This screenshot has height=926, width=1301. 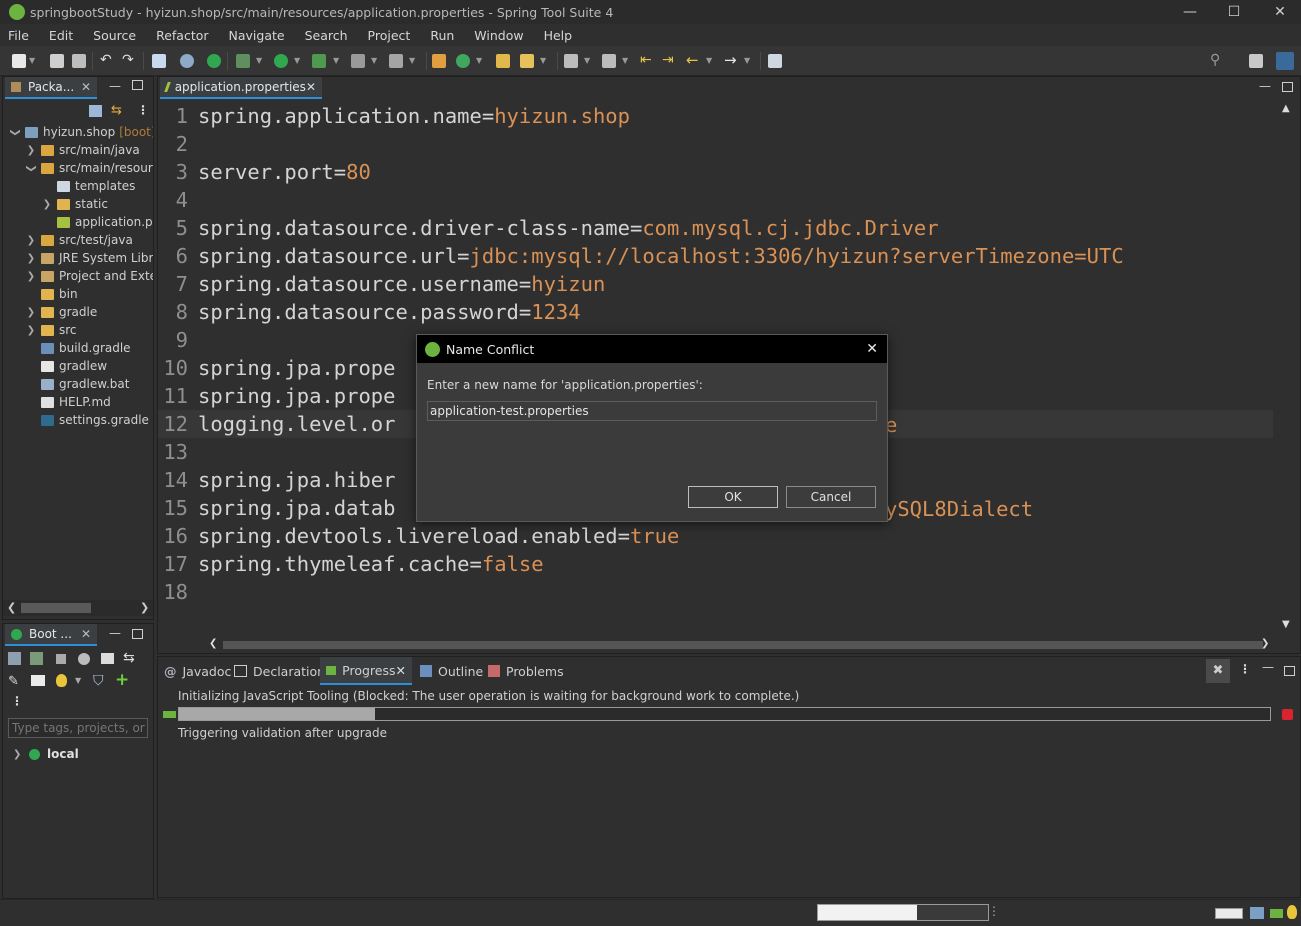 What do you see at coordinates (463, 61) in the screenshot?
I see `new-class-icon` at bounding box center [463, 61].